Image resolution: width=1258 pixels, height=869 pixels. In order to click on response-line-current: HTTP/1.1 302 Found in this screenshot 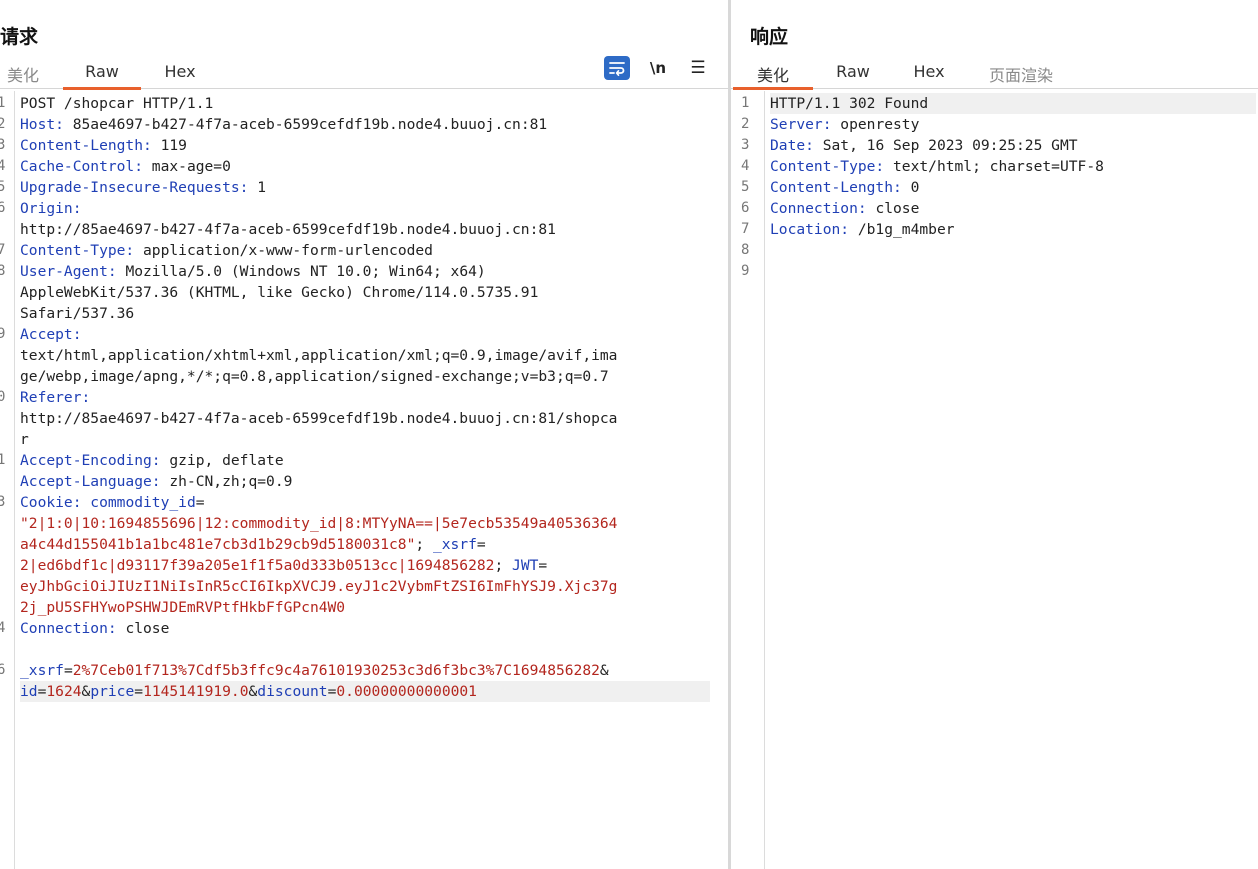, I will do `click(1013, 103)`.